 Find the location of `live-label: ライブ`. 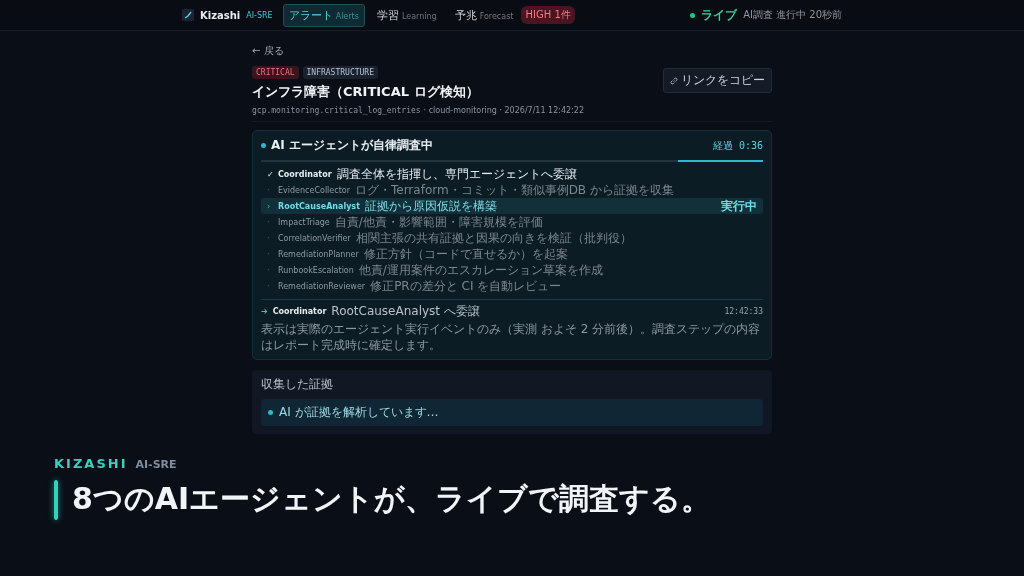

live-label: ライブ is located at coordinates (719, 15).